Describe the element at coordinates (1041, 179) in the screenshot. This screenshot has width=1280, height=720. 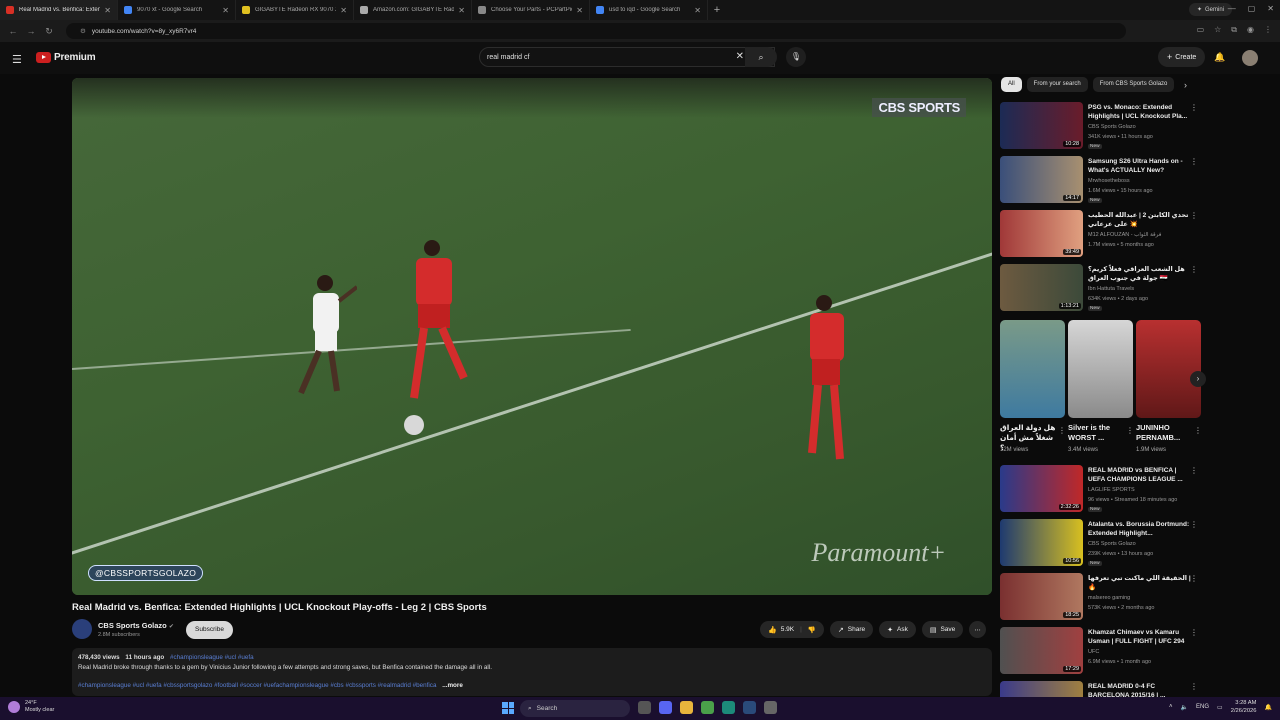
I see `video-thumbnail: 14:17` at that location.